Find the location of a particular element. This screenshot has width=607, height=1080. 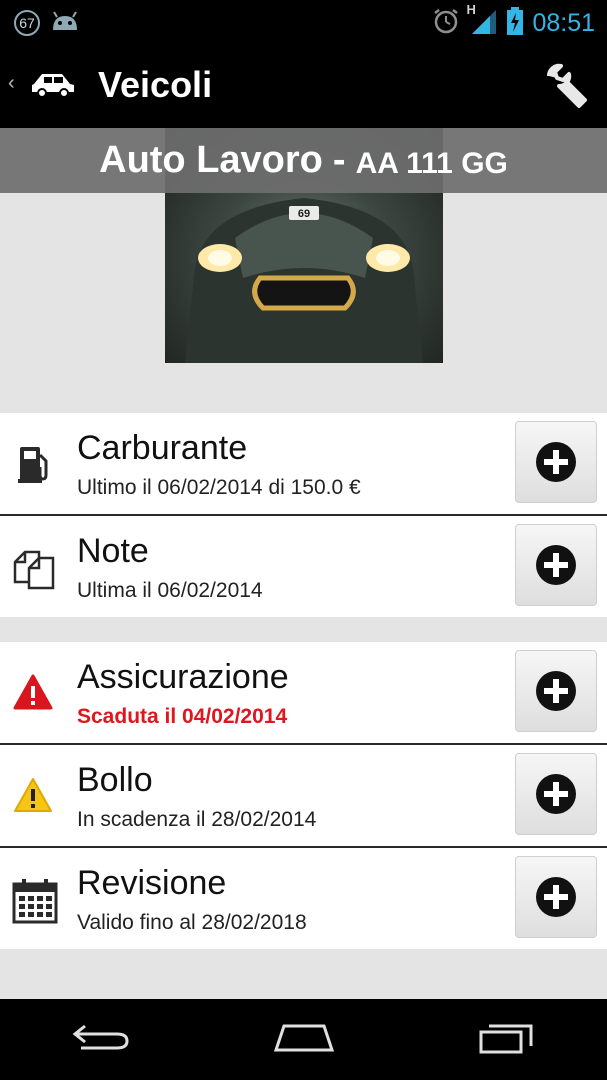

list-item-insurance: Assicurazione Scaduta il 04/02/2014 is located at coordinates (303, 692).